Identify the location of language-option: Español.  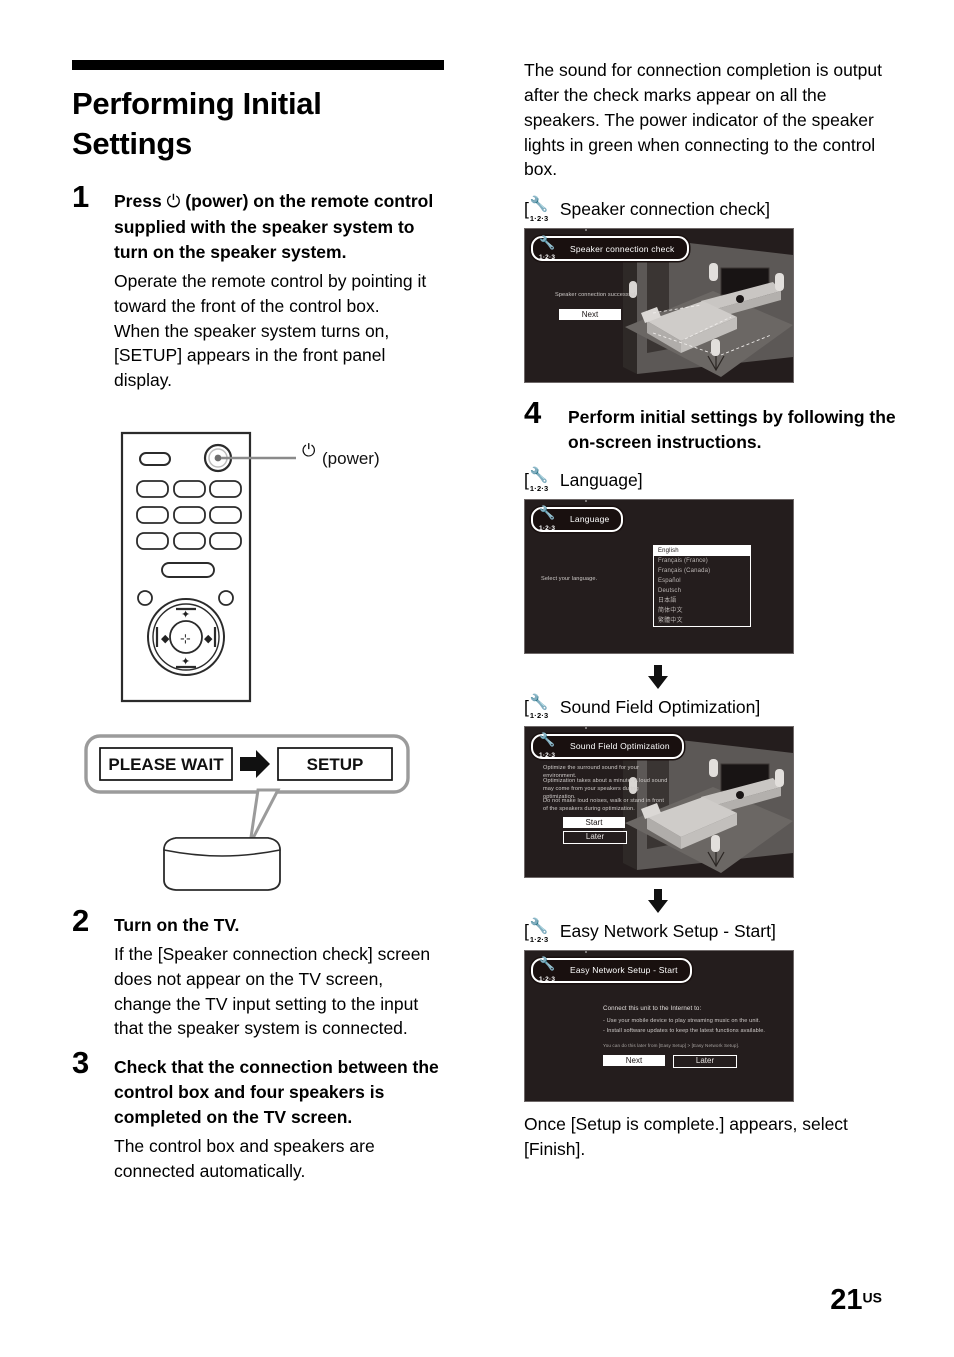
(702, 581).